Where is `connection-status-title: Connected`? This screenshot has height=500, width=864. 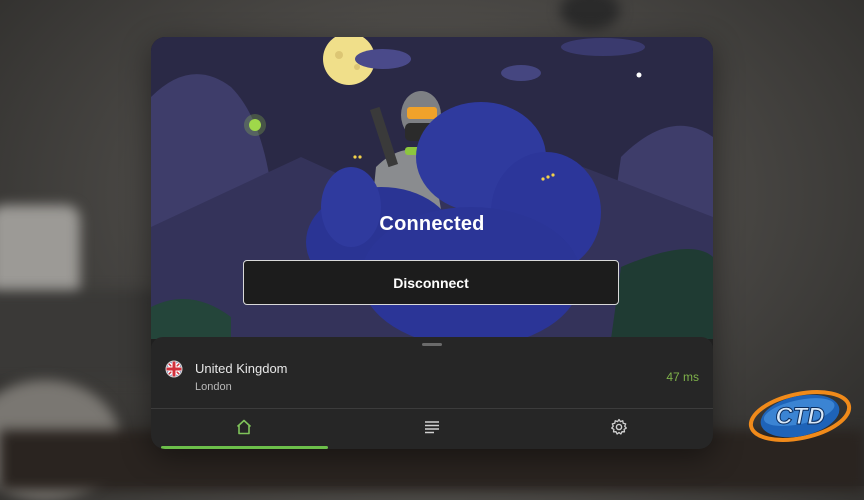 connection-status-title: Connected is located at coordinates (432, 224).